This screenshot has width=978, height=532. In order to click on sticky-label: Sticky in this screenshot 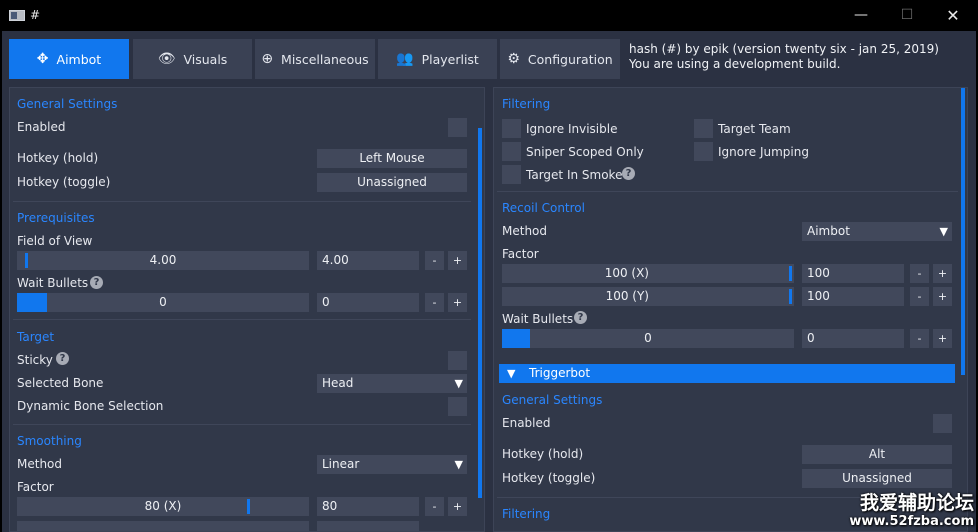, I will do `click(35, 360)`.